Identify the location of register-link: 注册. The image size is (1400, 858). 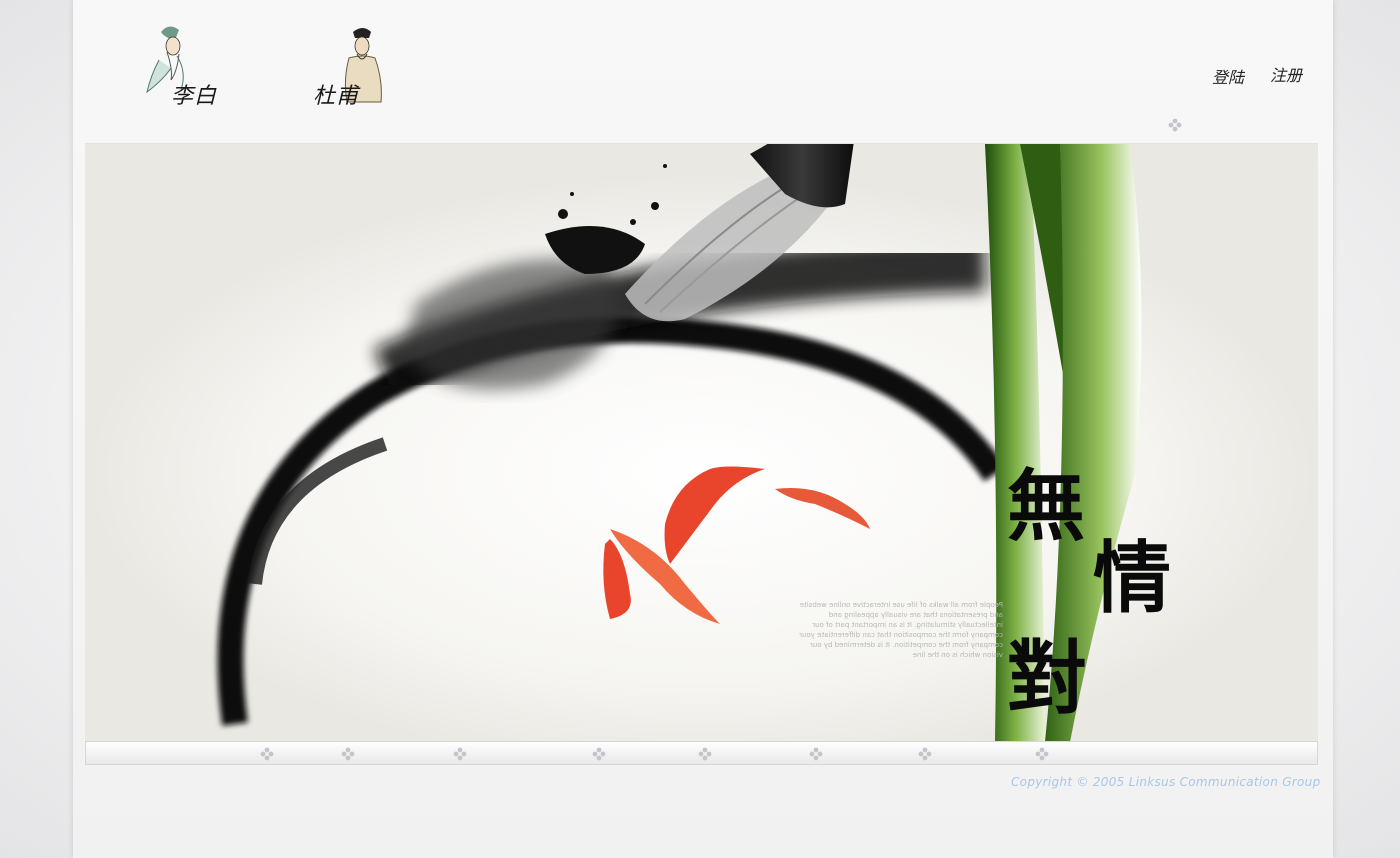
(1286, 74).